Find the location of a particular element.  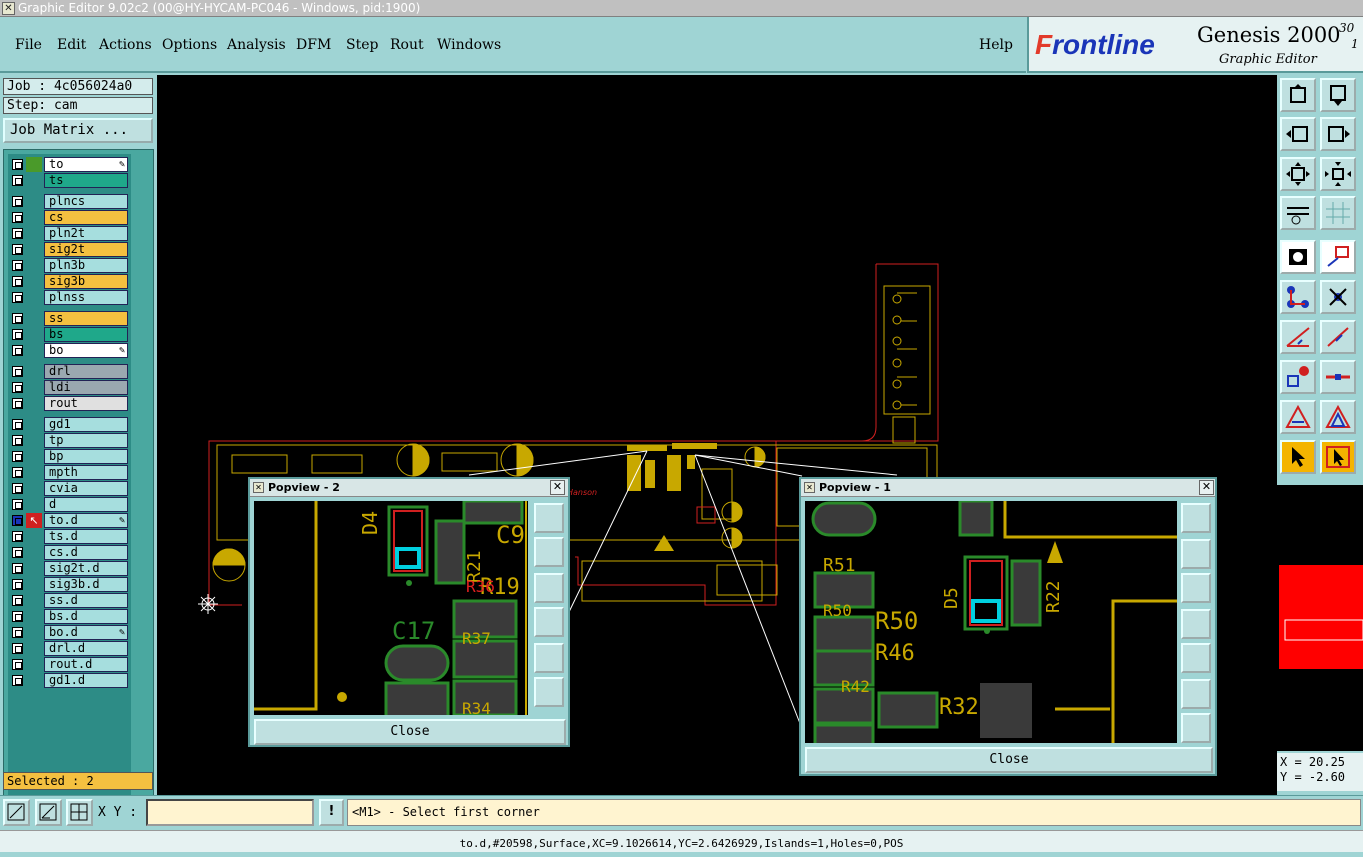

layer-name: bo ✎ is located at coordinates (86, 350).